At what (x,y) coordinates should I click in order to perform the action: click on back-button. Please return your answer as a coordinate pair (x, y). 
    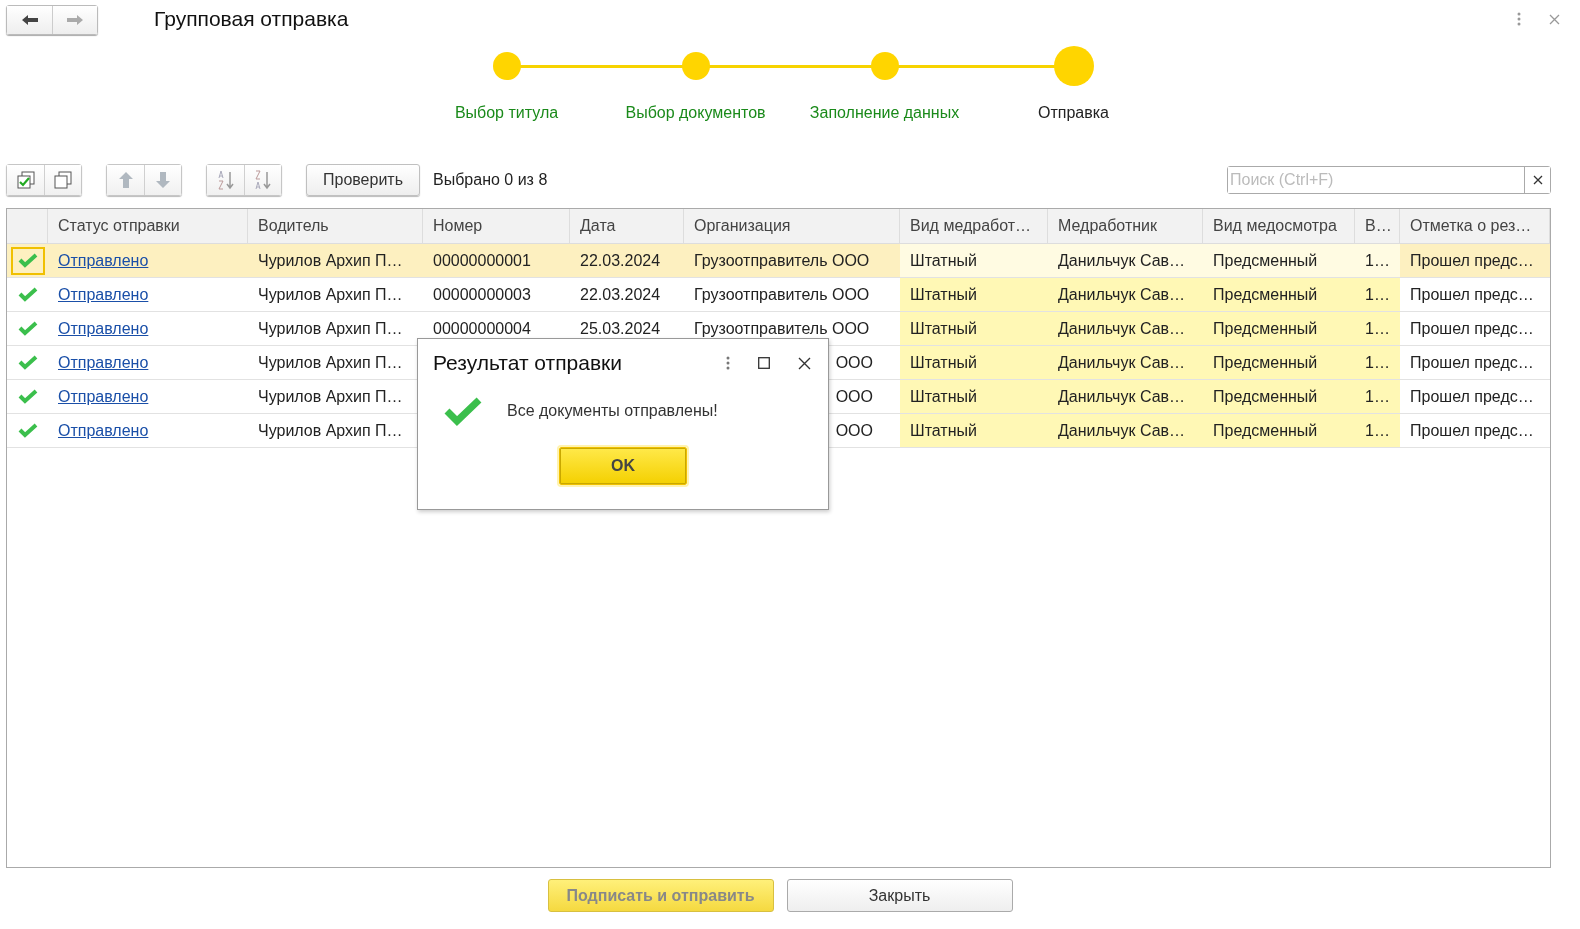
    Looking at the image, I should click on (29, 20).